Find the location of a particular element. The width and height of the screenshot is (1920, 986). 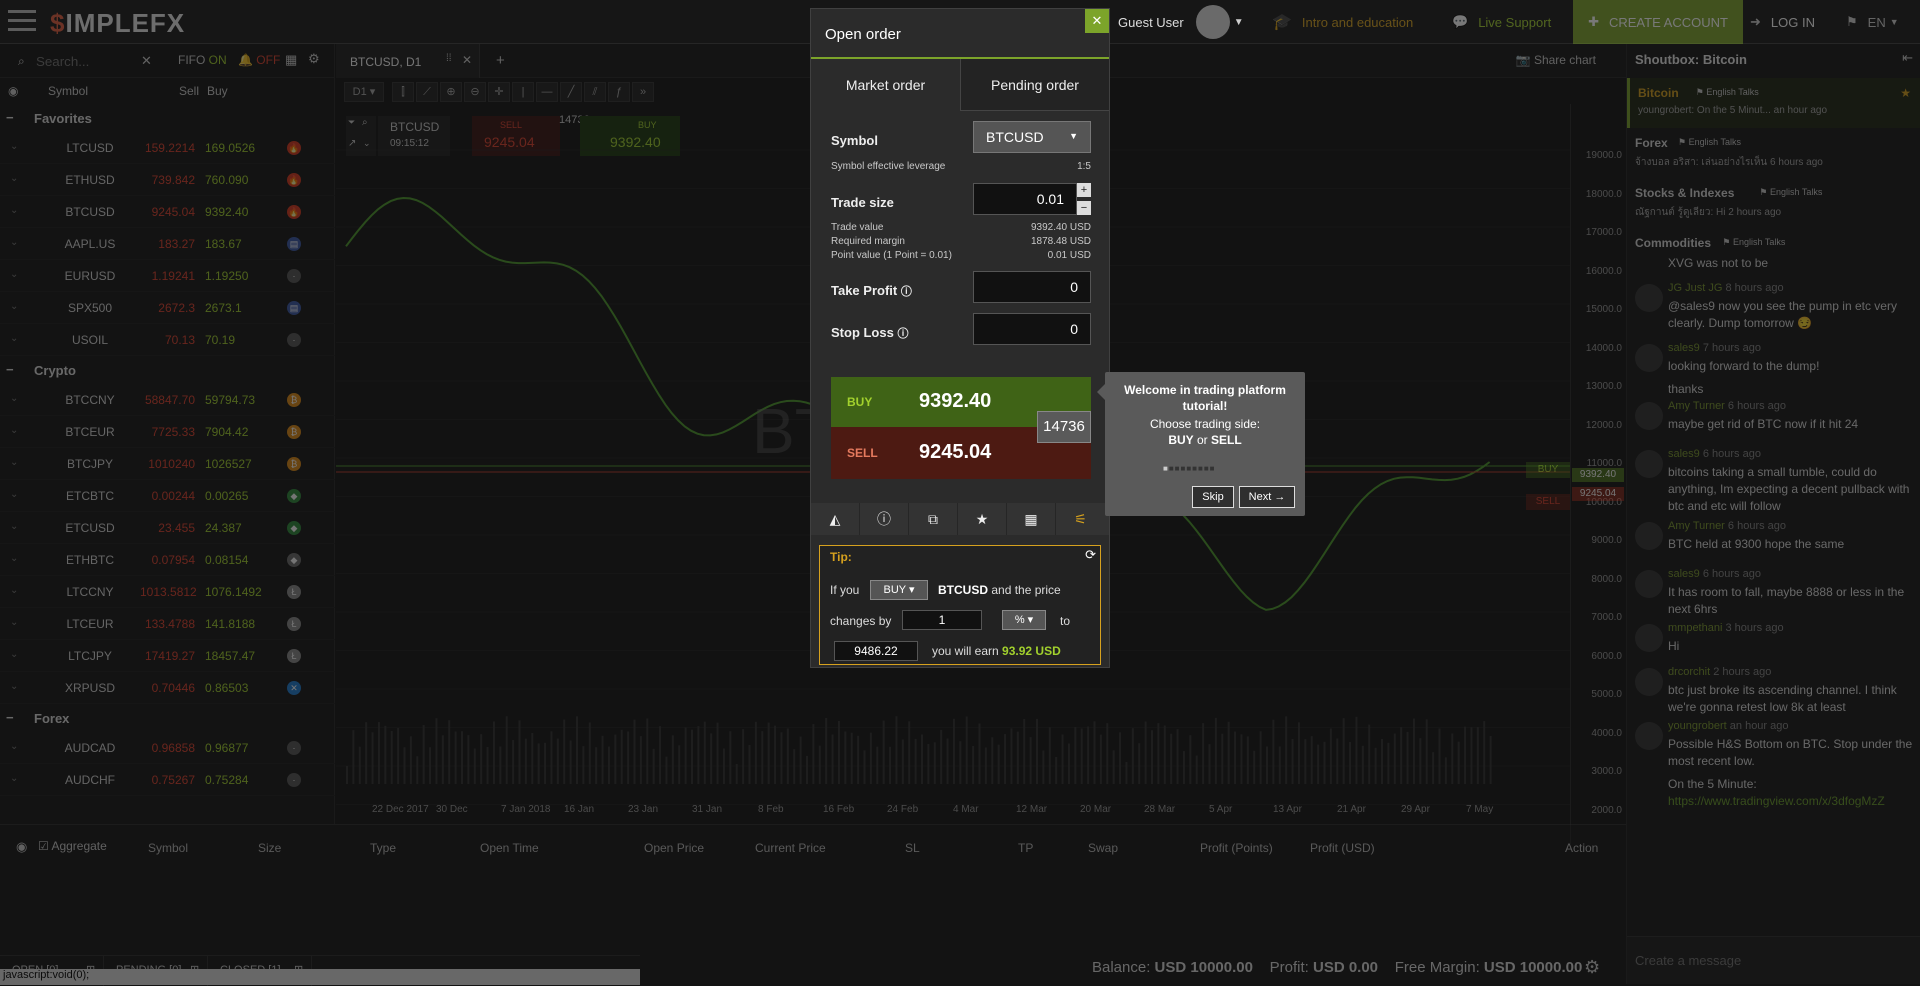

create-account-button: ✚ CREATE ACCOUNT is located at coordinates (1658, 22).